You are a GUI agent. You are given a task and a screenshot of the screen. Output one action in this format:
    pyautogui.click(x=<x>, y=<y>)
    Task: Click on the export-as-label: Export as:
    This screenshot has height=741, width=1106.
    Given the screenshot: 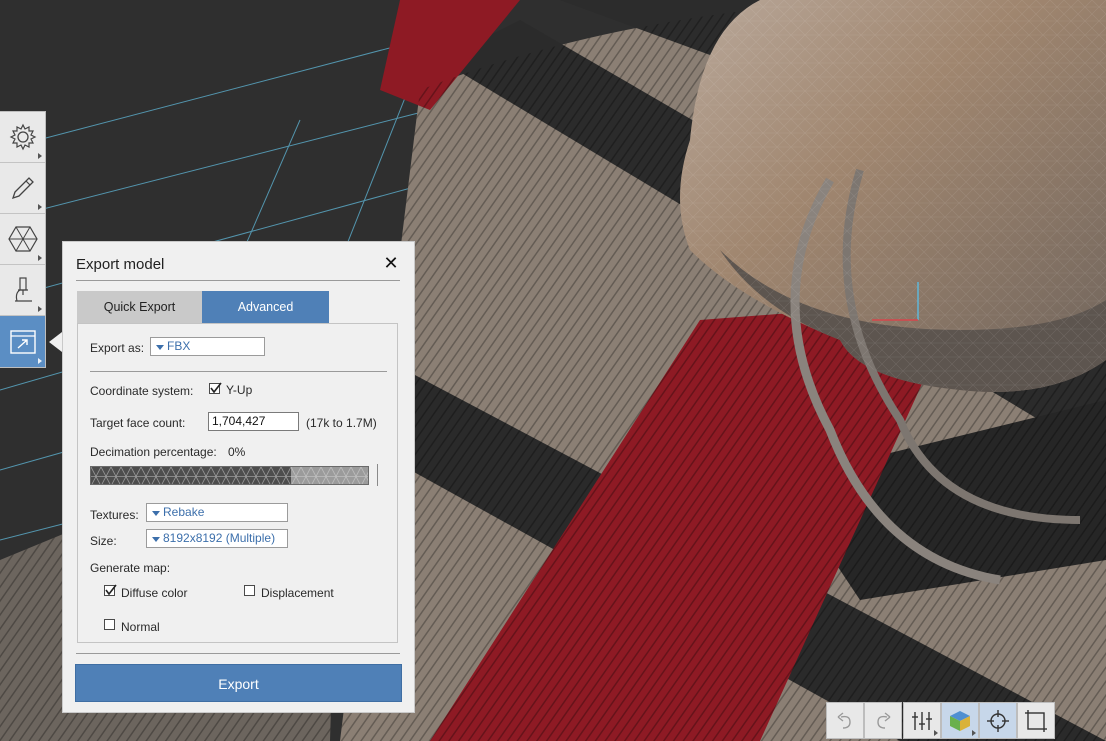 What is the action you would take?
    pyautogui.click(x=117, y=348)
    